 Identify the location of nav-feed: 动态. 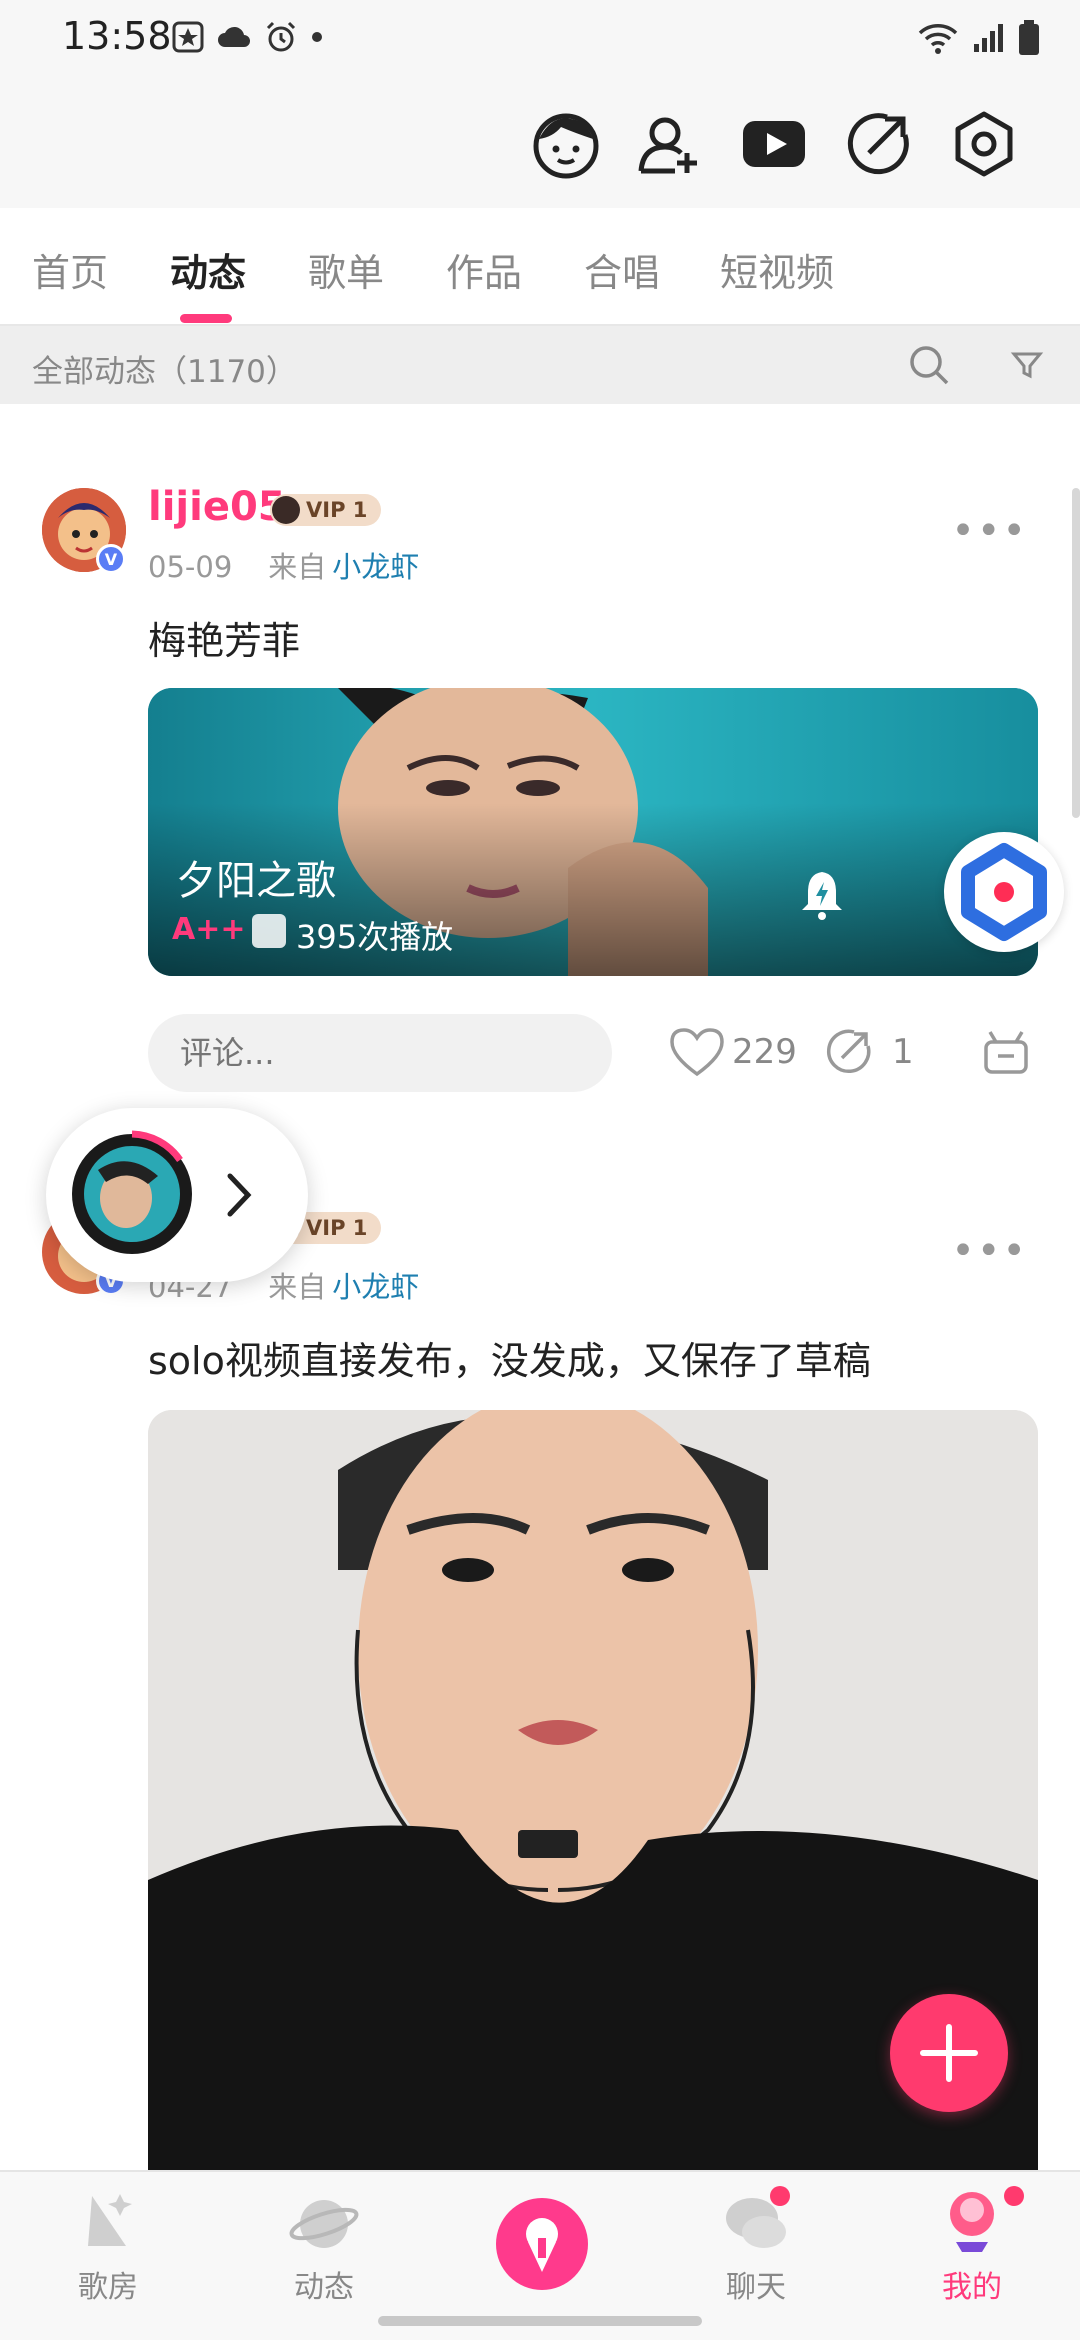
(324, 2246).